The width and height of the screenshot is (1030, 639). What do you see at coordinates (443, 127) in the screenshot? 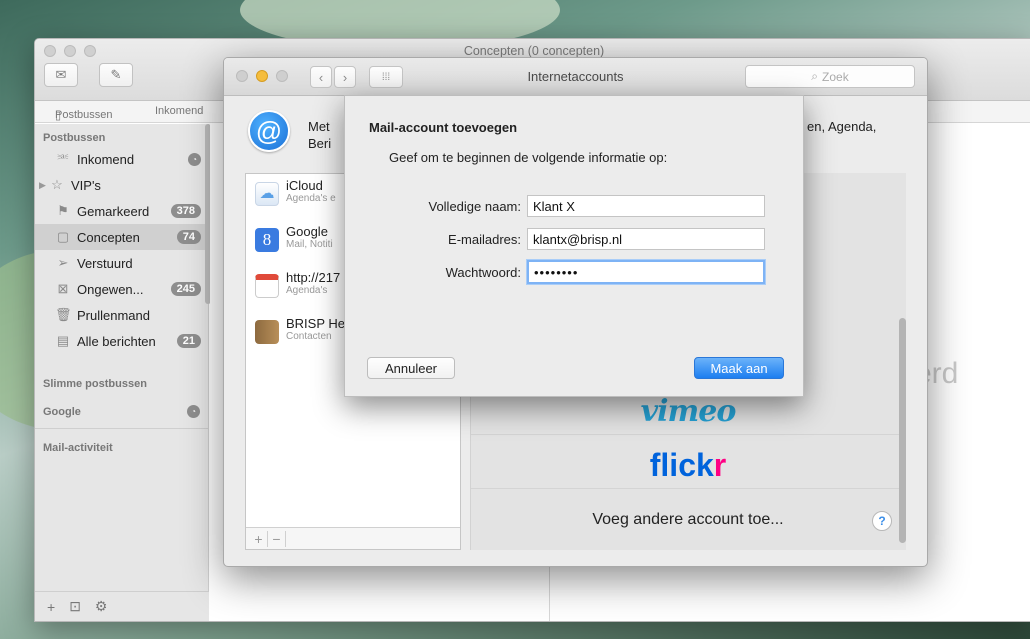
I see `sheet-title: Mail-account toevoegen` at bounding box center [443, 127].